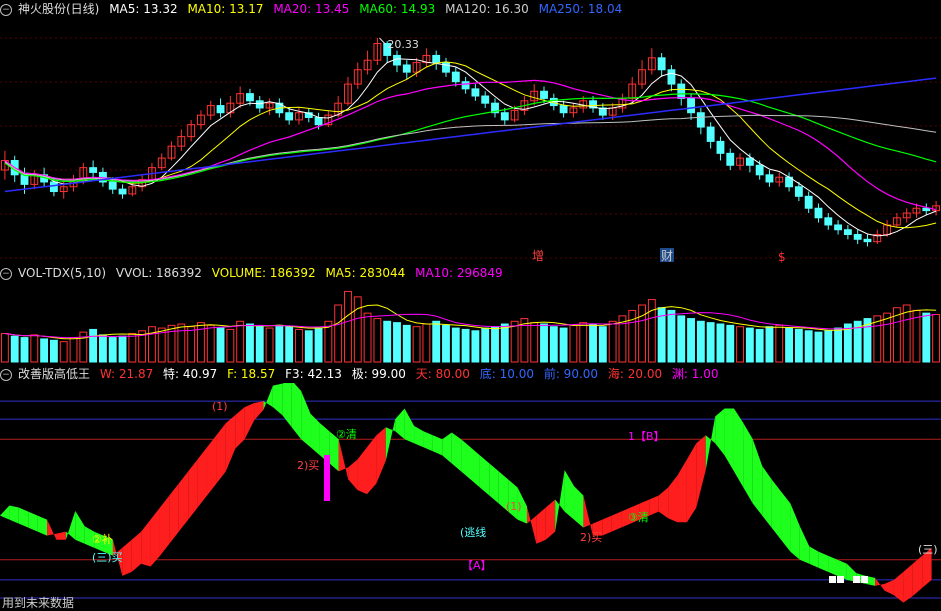 The image size is (941, 611). What do you see at coordinates (514, 506) in the screenshot?
I see `label-6: (1)` at bounding box center [514, 506].